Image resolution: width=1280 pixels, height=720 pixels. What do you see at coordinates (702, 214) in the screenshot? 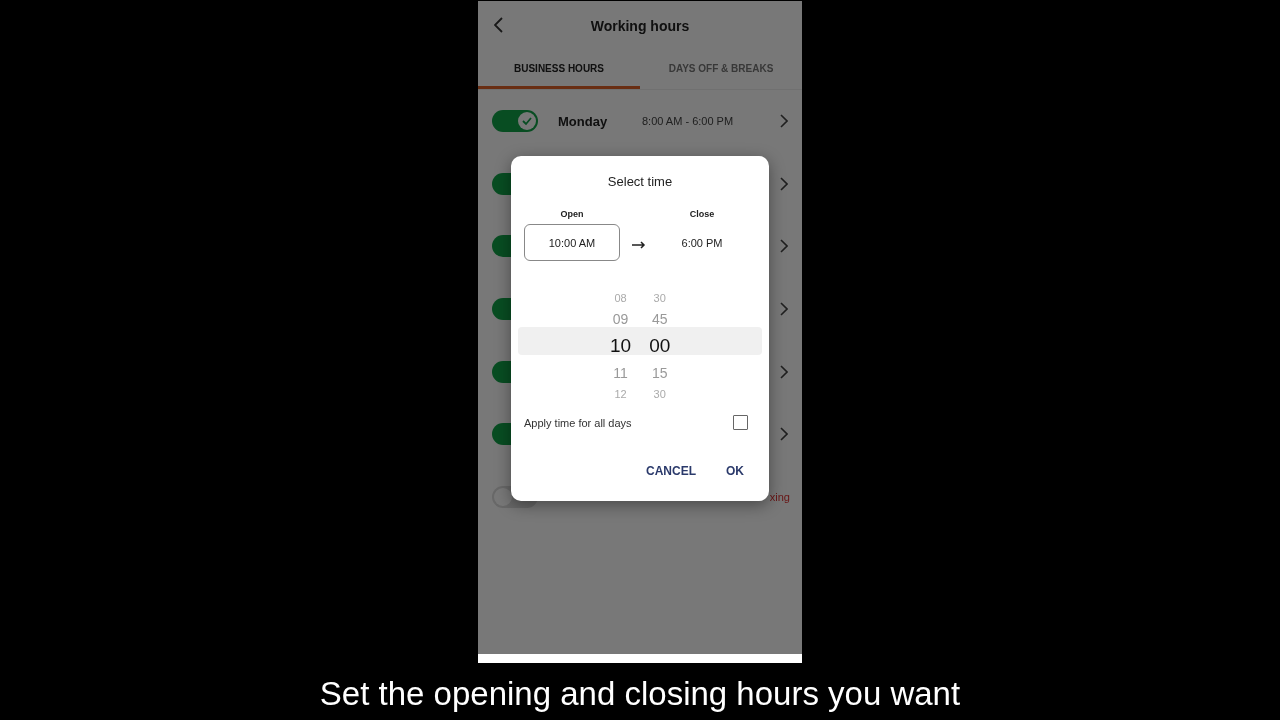
I see `close-label: Close` at bounding box center [702, 214].